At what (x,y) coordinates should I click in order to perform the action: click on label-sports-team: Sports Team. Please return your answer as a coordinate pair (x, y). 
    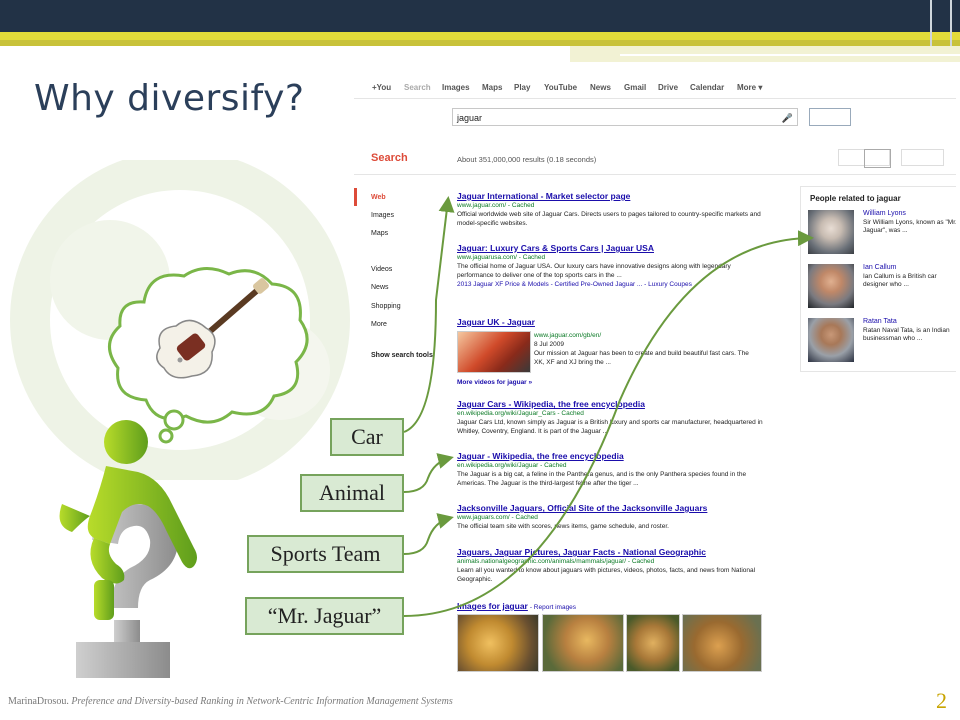
    Looking at the image, I should click on (325, 554).